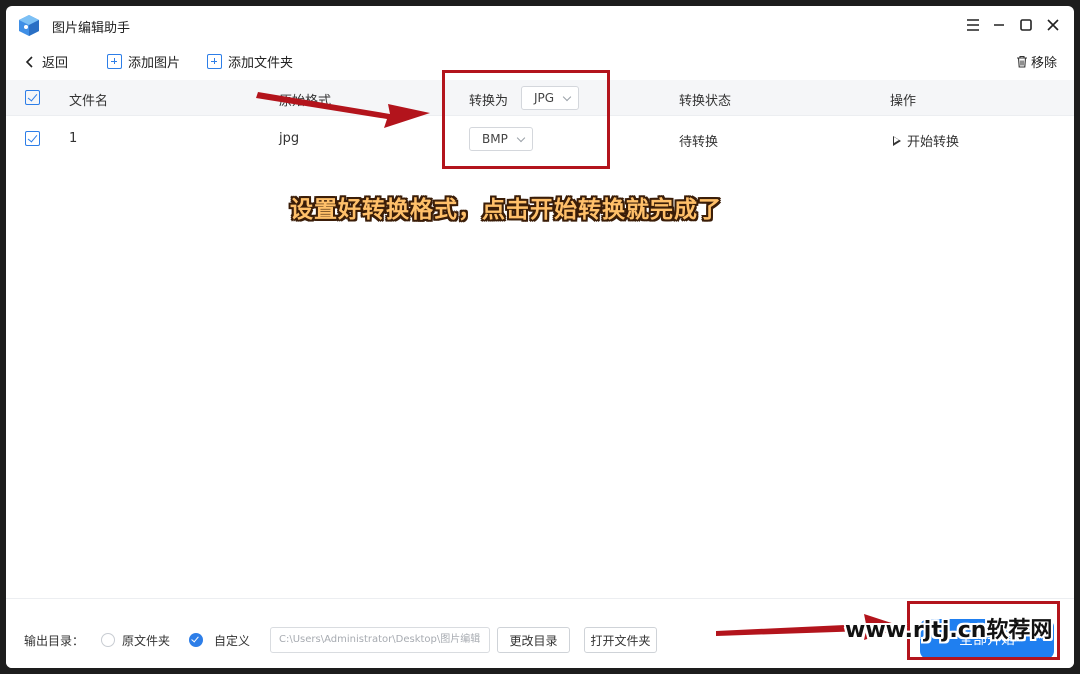 The width and height of the screenshot is (1080, 674). What do you see at coordinates (1026, 25) in the screenshot?
I see `maximize-icon` at bounding box center [1026, 25].